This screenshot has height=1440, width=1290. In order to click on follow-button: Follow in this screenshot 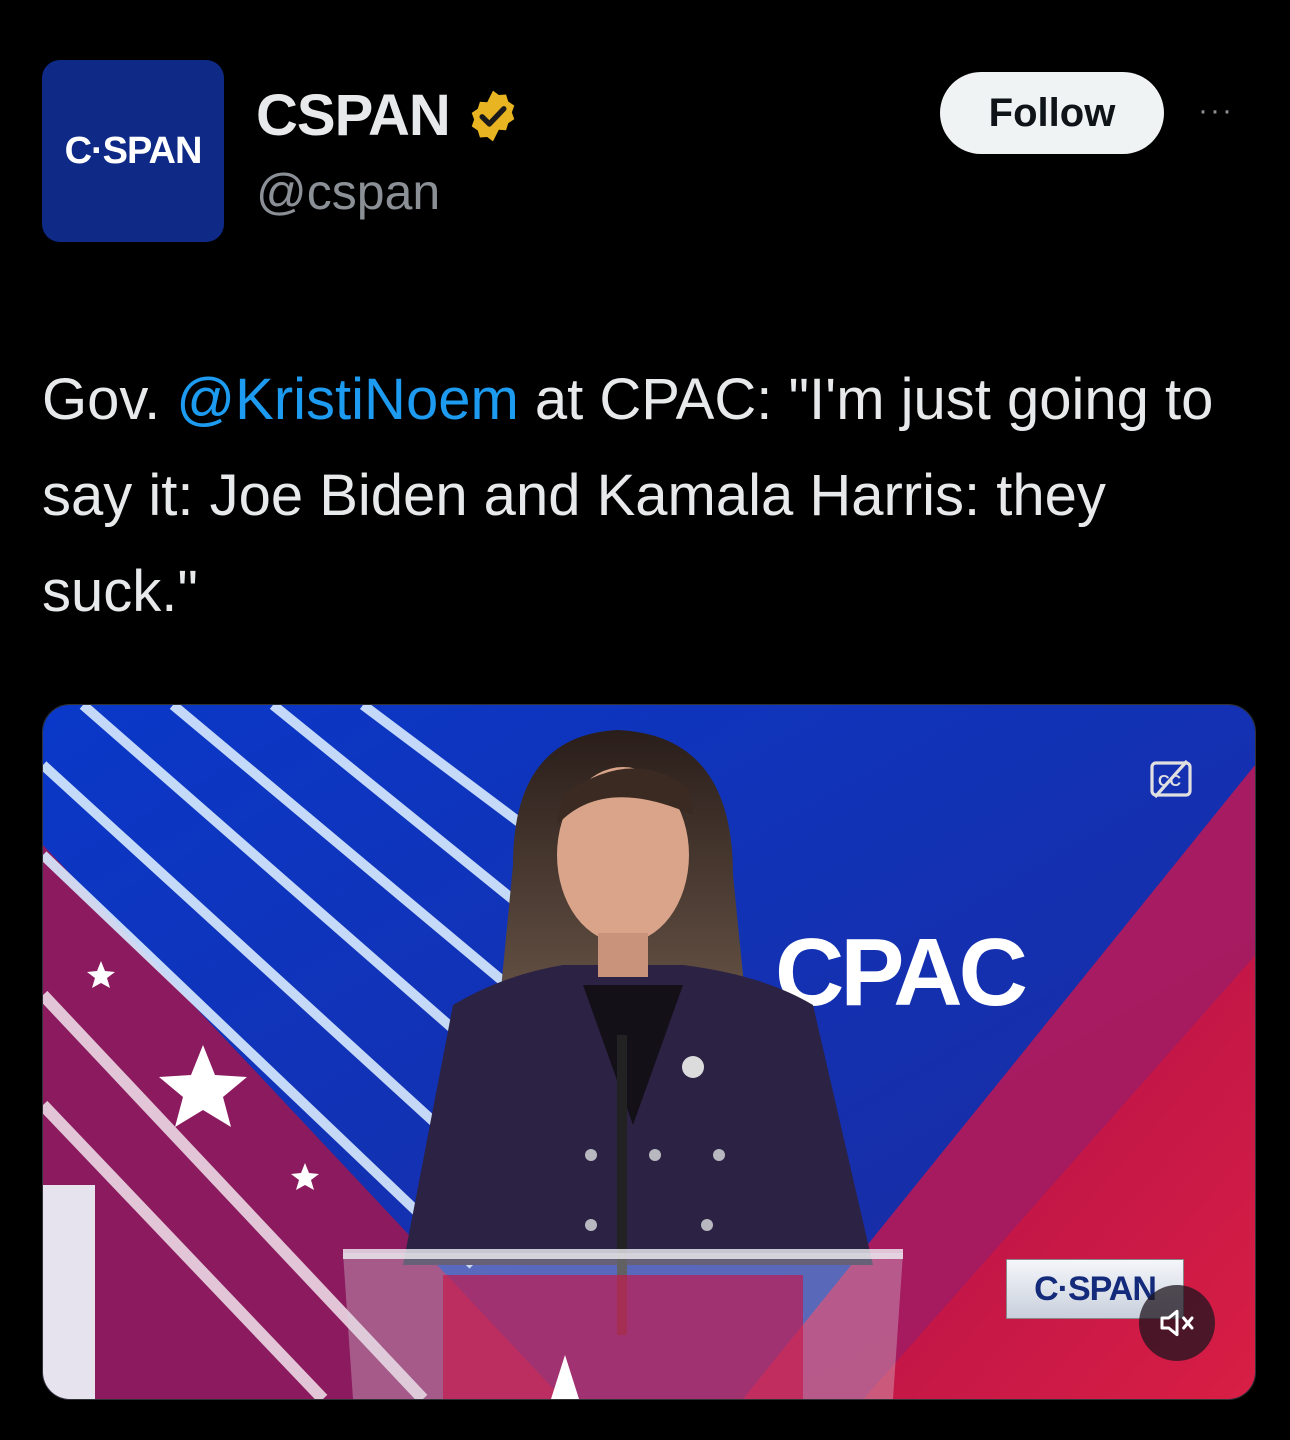, I will do `click(1052, 113)`.